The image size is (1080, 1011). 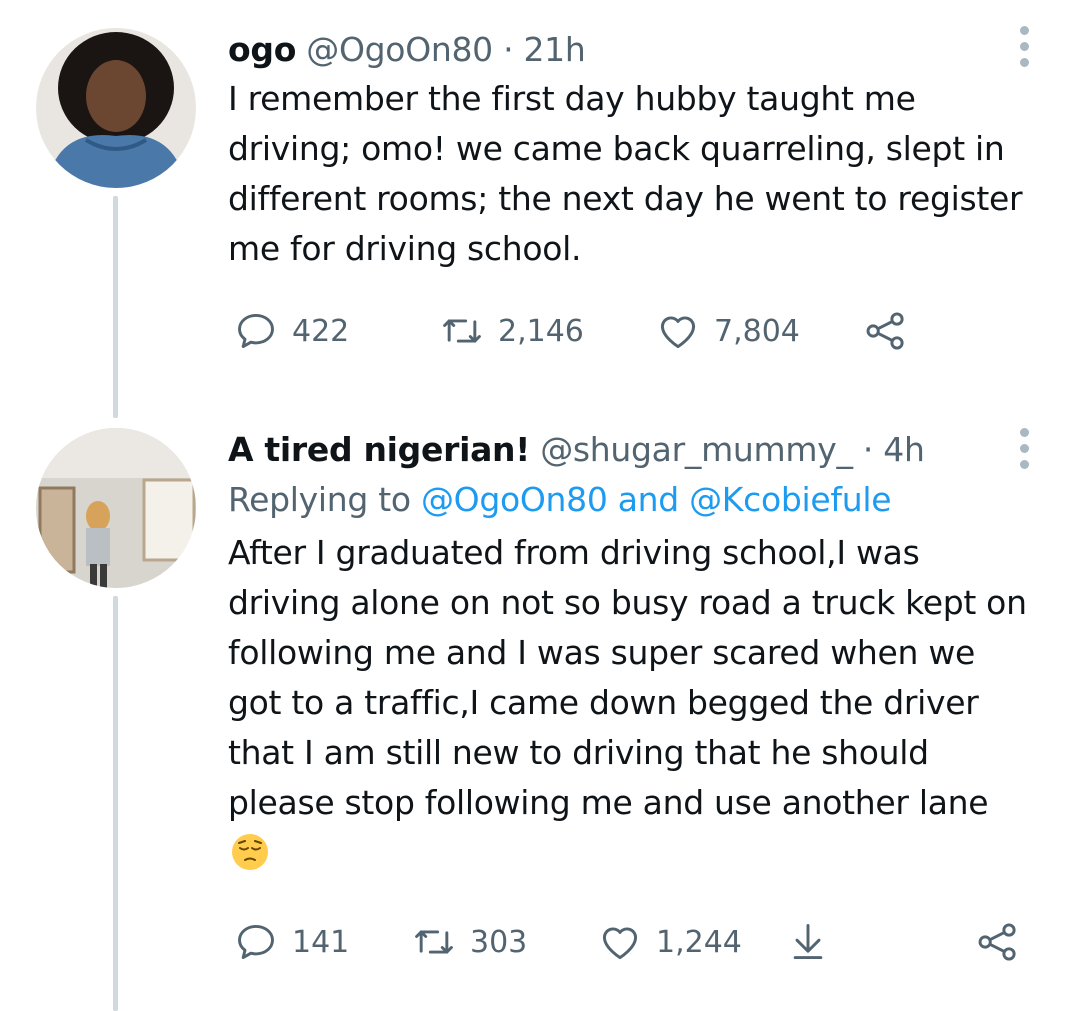 I want to click on replying-to-mentions: @OgoOn80 and @Kcobiefule, so click(x=656, y=499).